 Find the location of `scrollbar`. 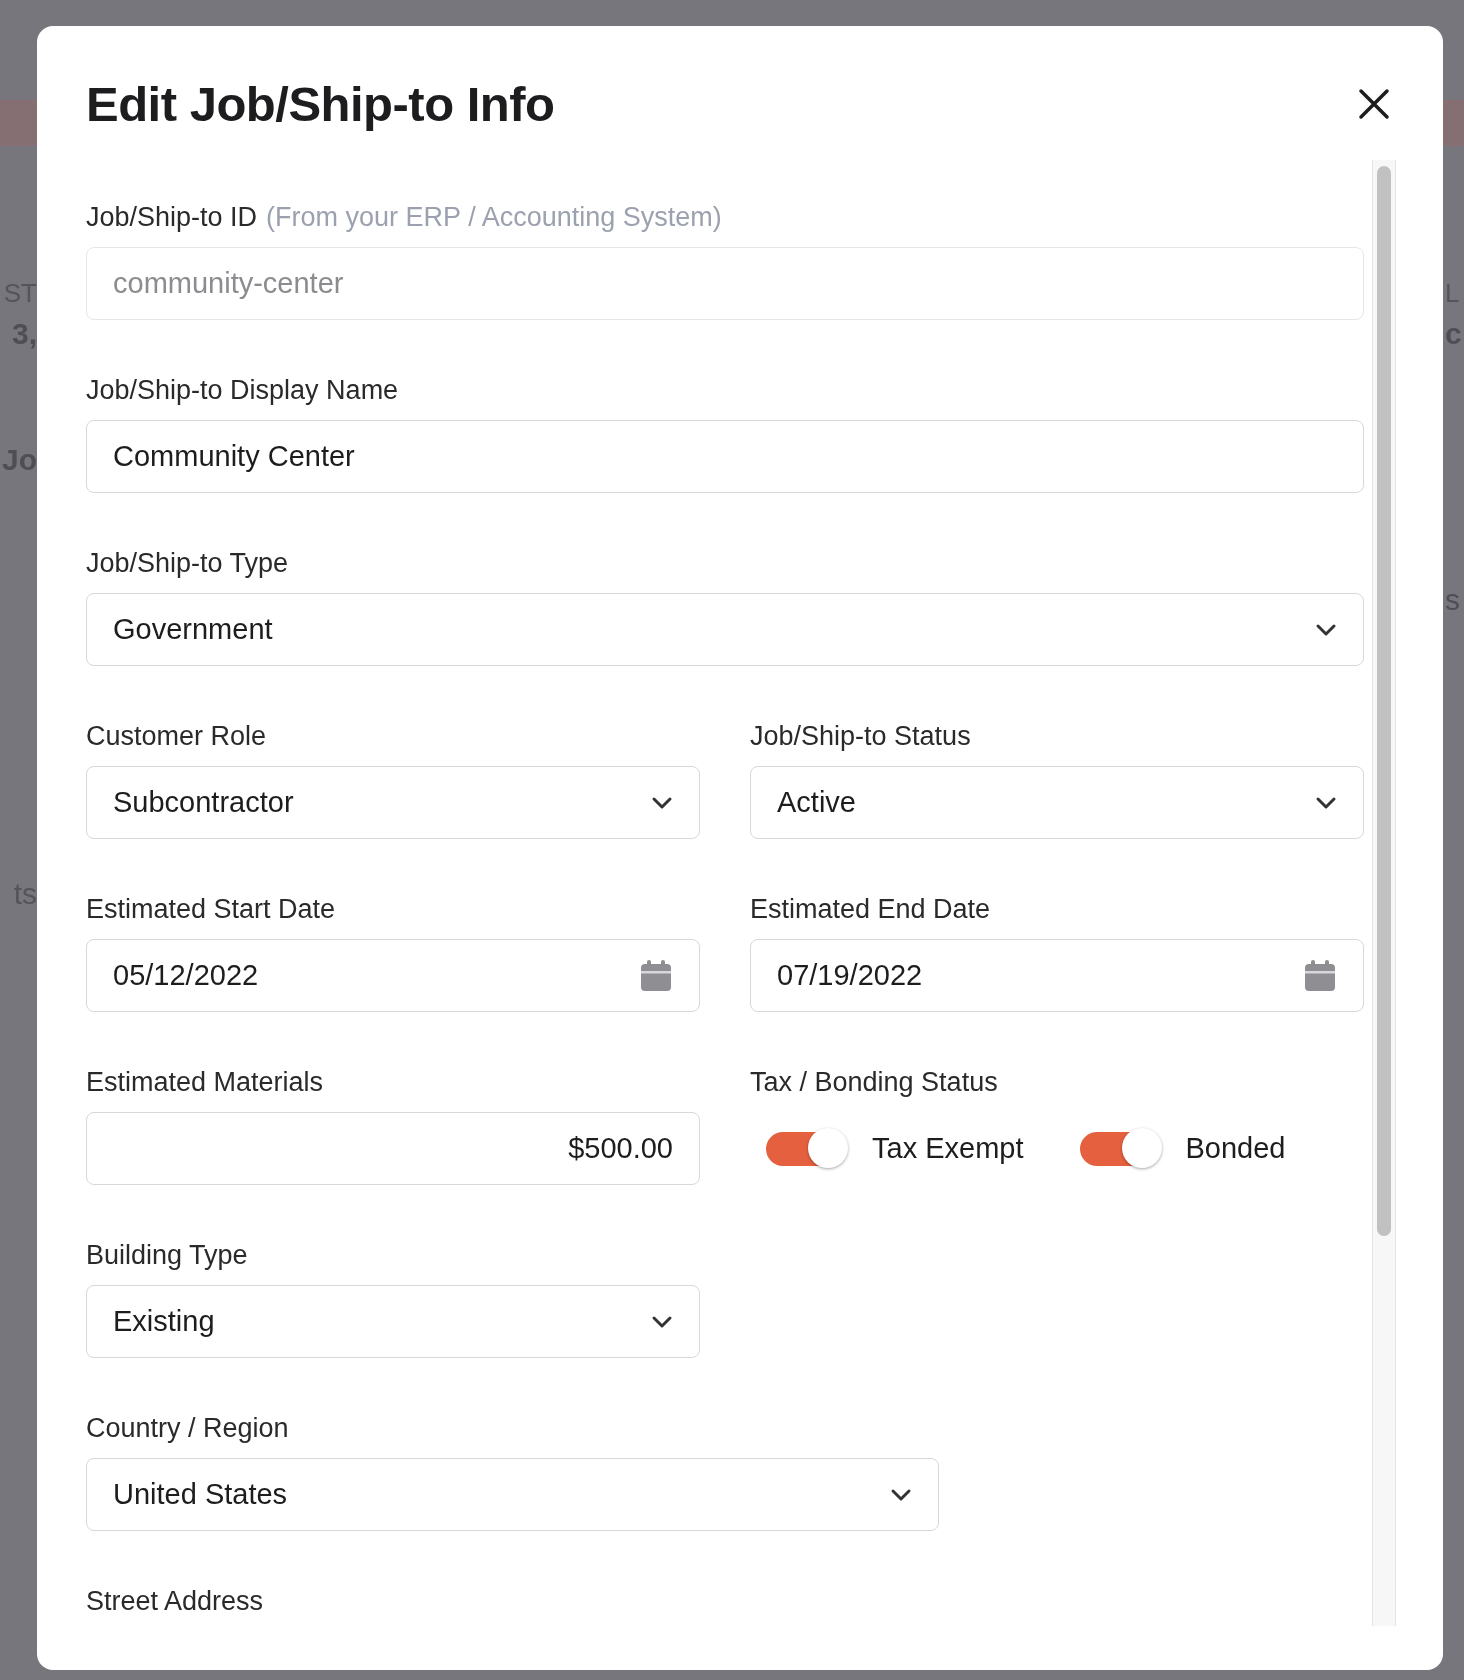

scrollbar is located at coordinates (1384, 893).